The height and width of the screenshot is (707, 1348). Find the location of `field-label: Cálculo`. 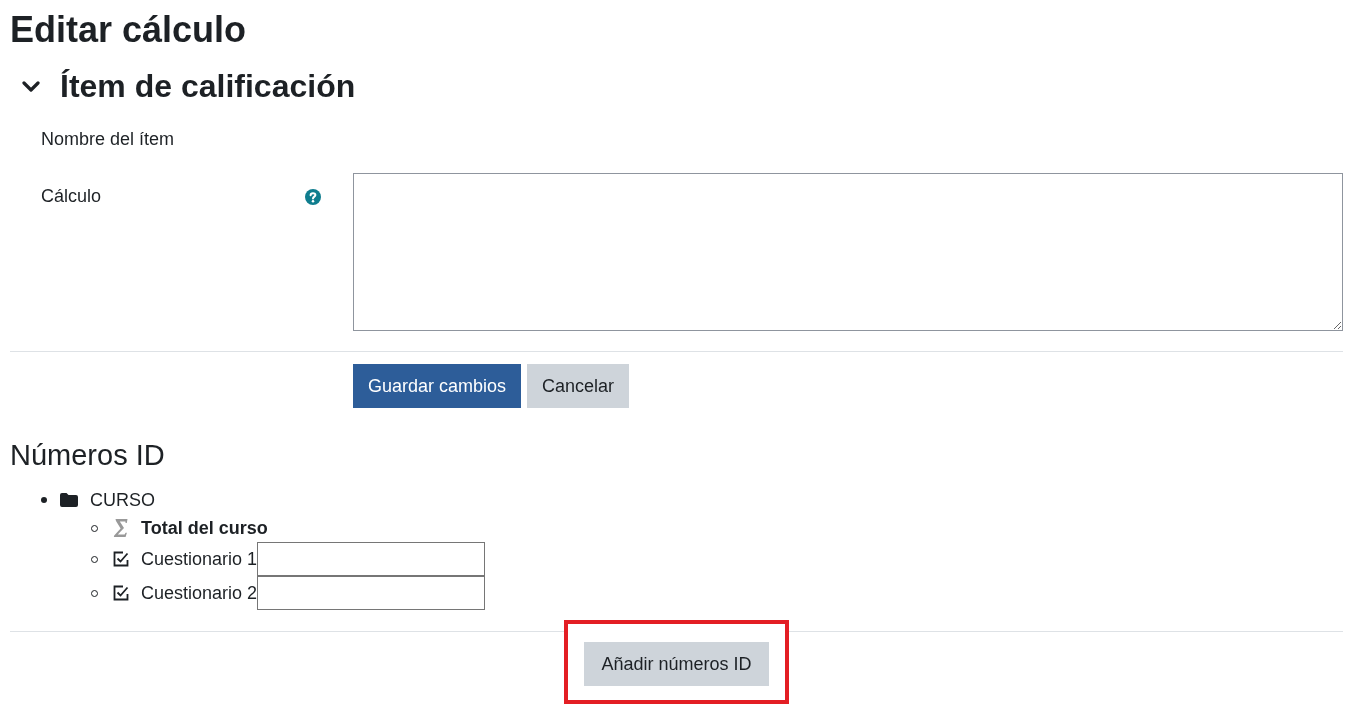

field-label: Cálculo is located at coordinates (72, 196).